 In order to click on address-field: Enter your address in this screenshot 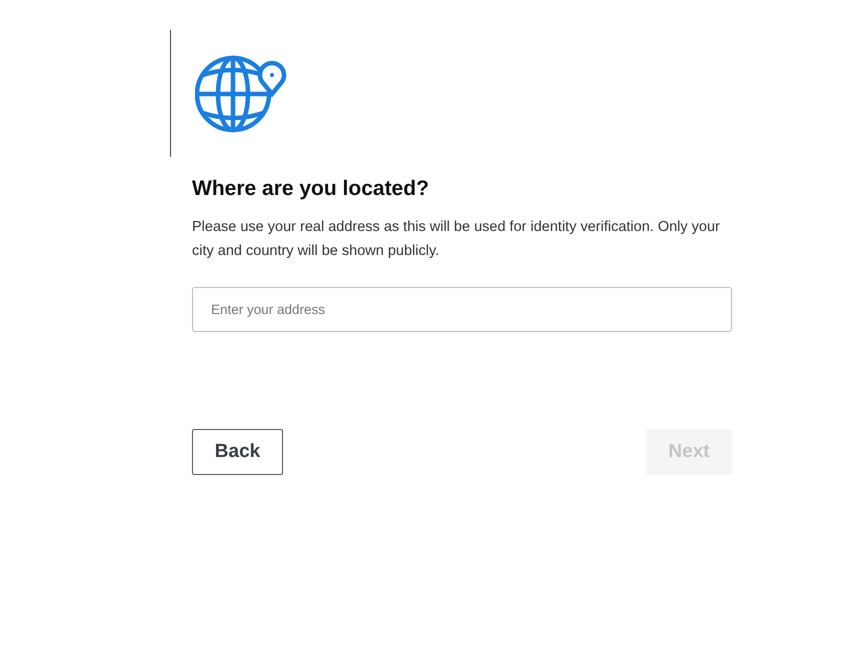, I will do `click(462, 309)`.